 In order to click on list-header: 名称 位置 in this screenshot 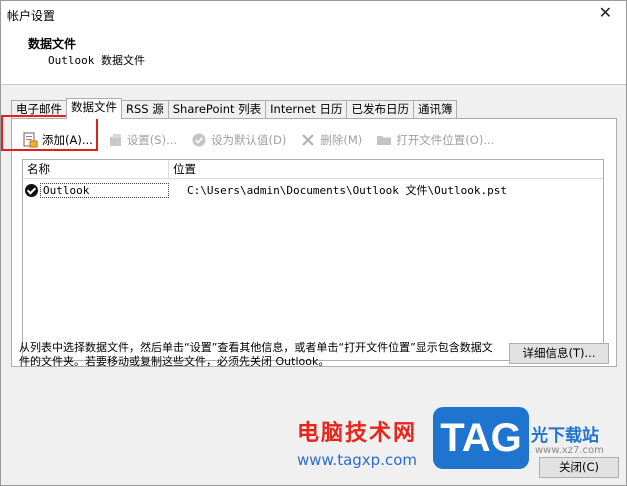, I will do `click(313, 169)`.